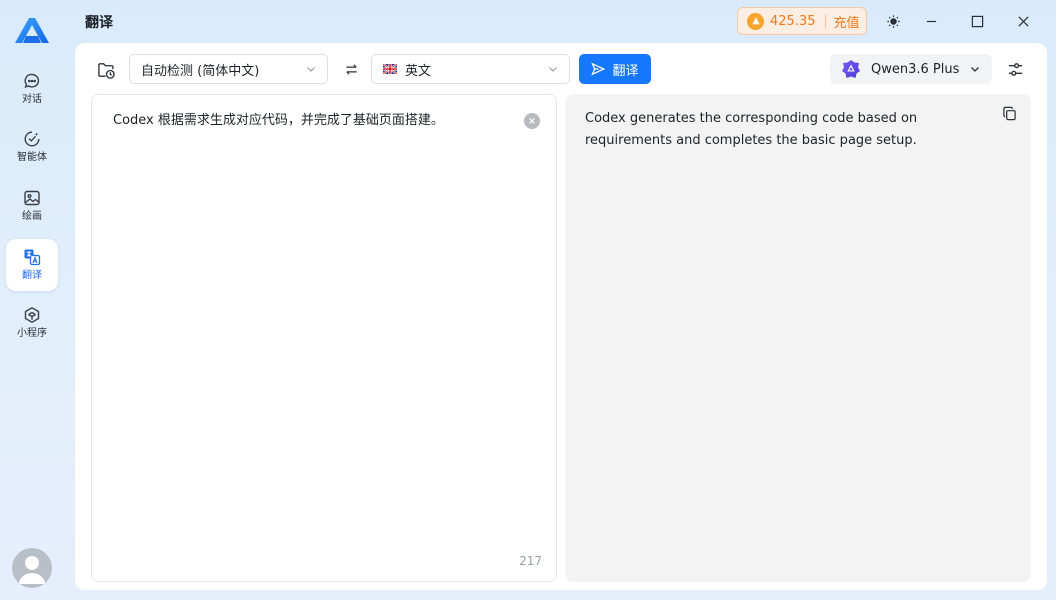 Image resolution: width=1056 pixels, height=600 pixels. What do you see at coordinates (847, 21) in the screenshot?
I see `recharge-link: 充值` at bounding box center [847, 21].